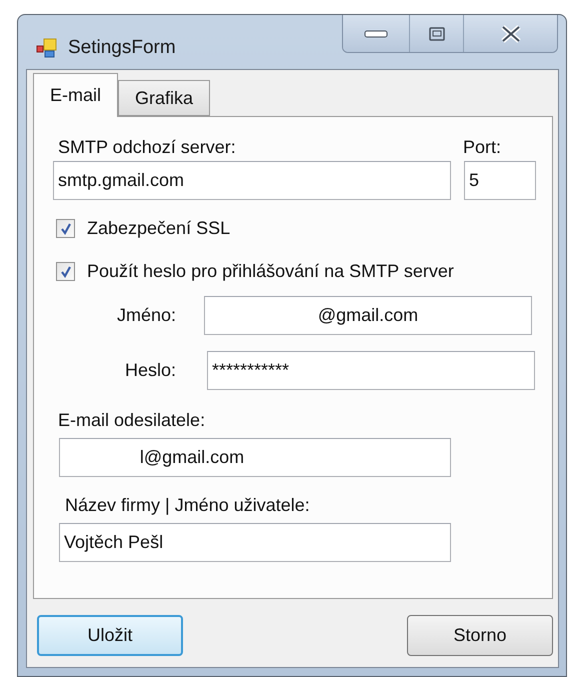 This screenshot has width=574, height=677. What do you see at coordinates (132, 420) in the screenshot?
I see `field-label: E-mail odesilatele:` at bounding box center [132, 420].